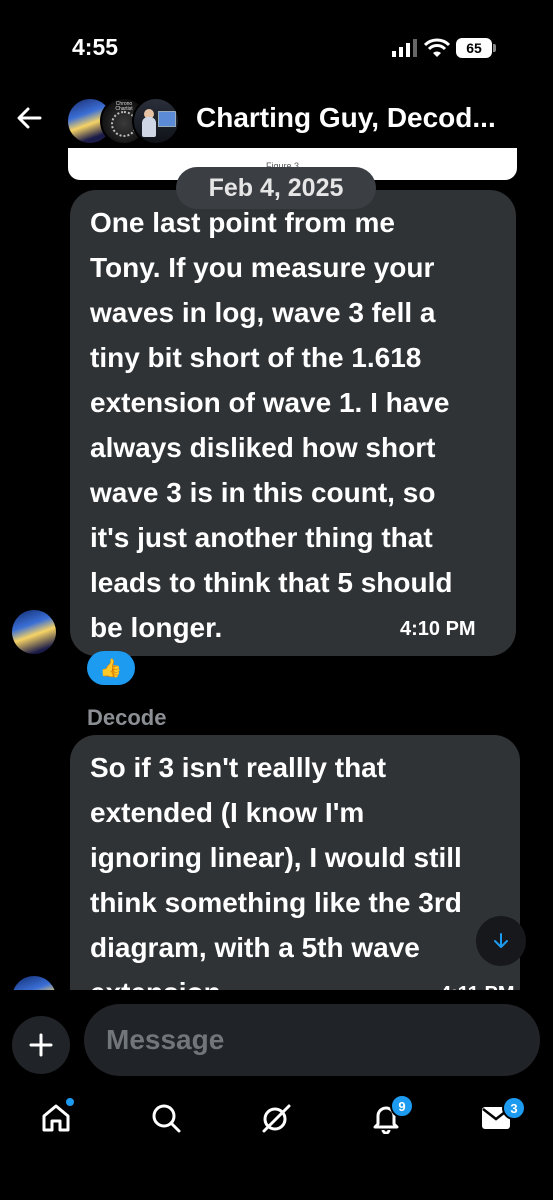 This screenshot has height=1200, width=553. Describe the element at coordinates (276, 902) in the screenshot. I see `message-line: think something like the 3rd` at that location.